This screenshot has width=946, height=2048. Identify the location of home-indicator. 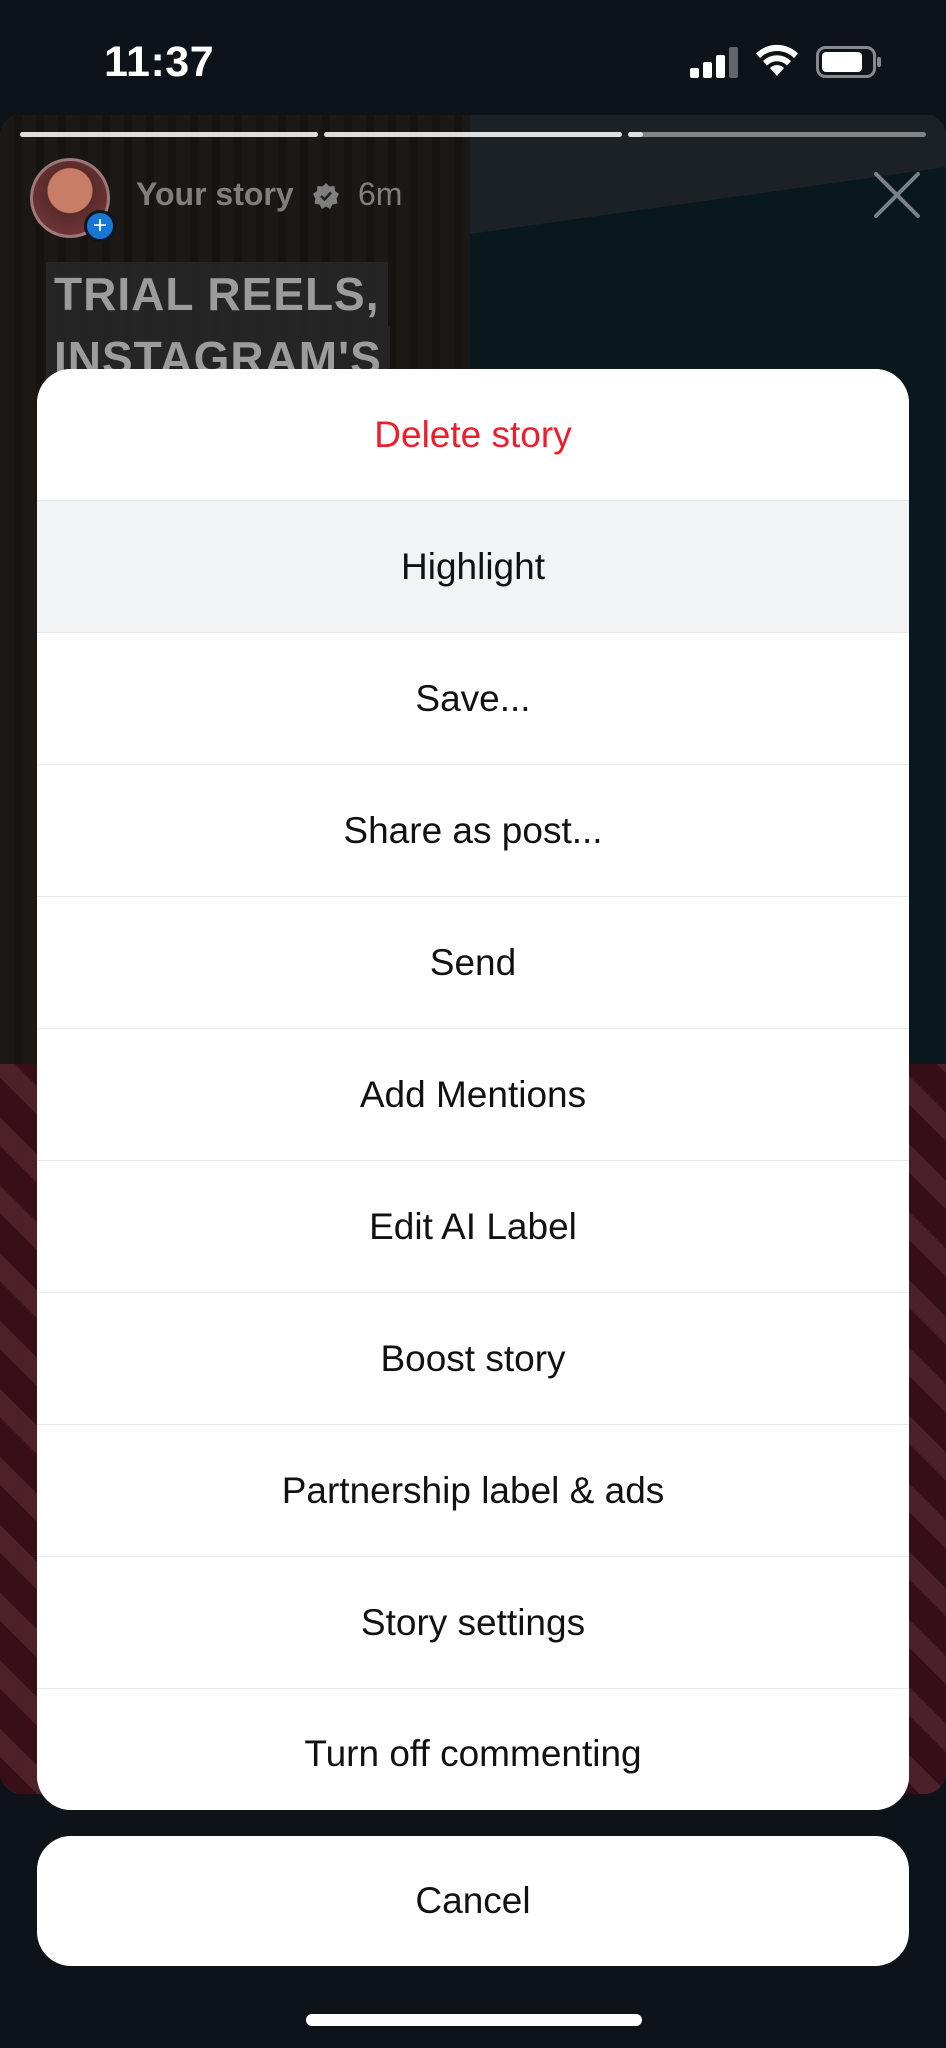
(474, 2020).